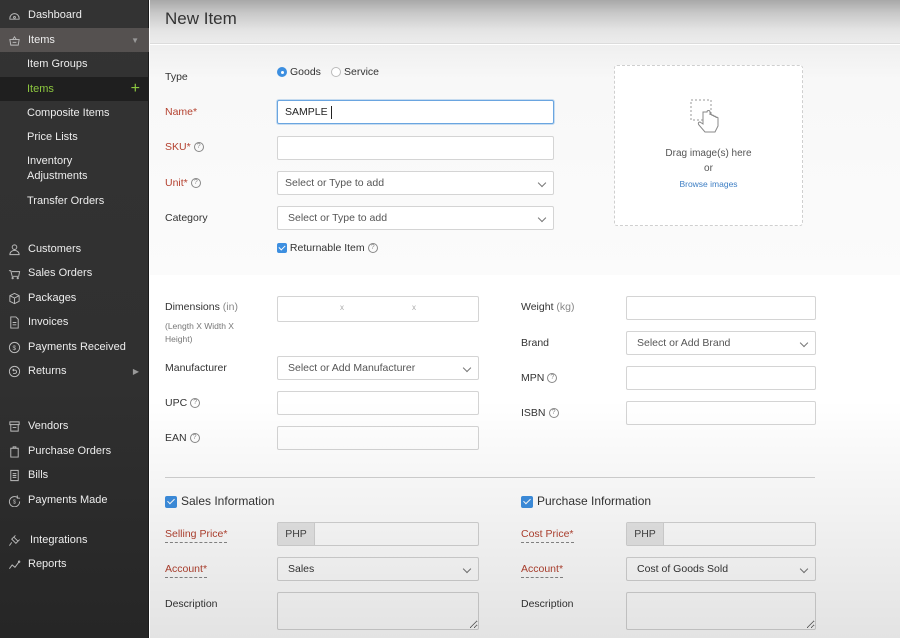  What do you see at coordinates (14, 475) in the screenshot?
I see `receipt-icon` at bounding box center [14, 475].